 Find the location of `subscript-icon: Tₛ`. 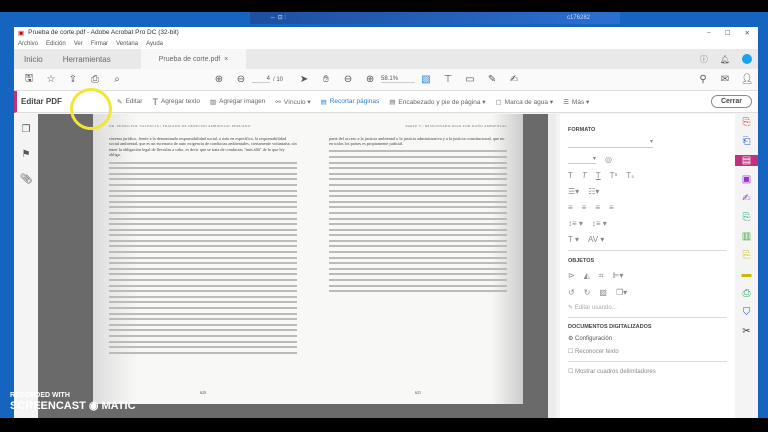

subscript-icon: Tₛ is located at coordinates (630, 175).